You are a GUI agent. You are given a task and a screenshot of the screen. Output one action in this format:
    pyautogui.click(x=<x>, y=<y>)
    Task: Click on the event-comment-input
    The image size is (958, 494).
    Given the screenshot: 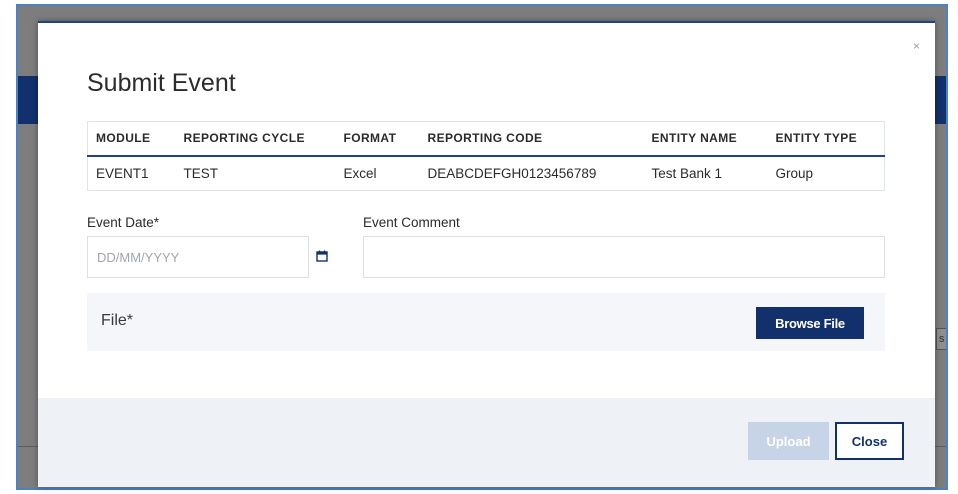 What is the action you would take?
    pyautogui.click(x=624, y=257)
    